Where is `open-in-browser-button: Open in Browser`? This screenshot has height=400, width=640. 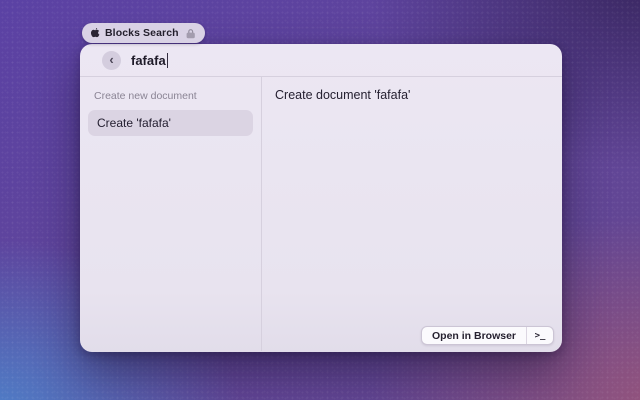 open-in-browser-button: Open in Browser is located at coordinates (474, 335).